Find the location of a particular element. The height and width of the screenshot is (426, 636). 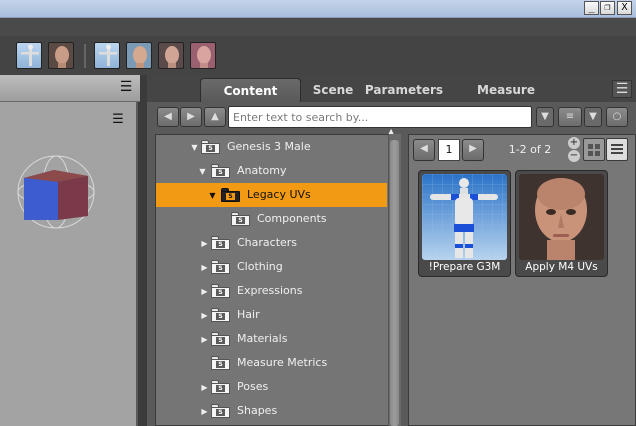

page-number-field: 1 is located at coordinates (449, 150).